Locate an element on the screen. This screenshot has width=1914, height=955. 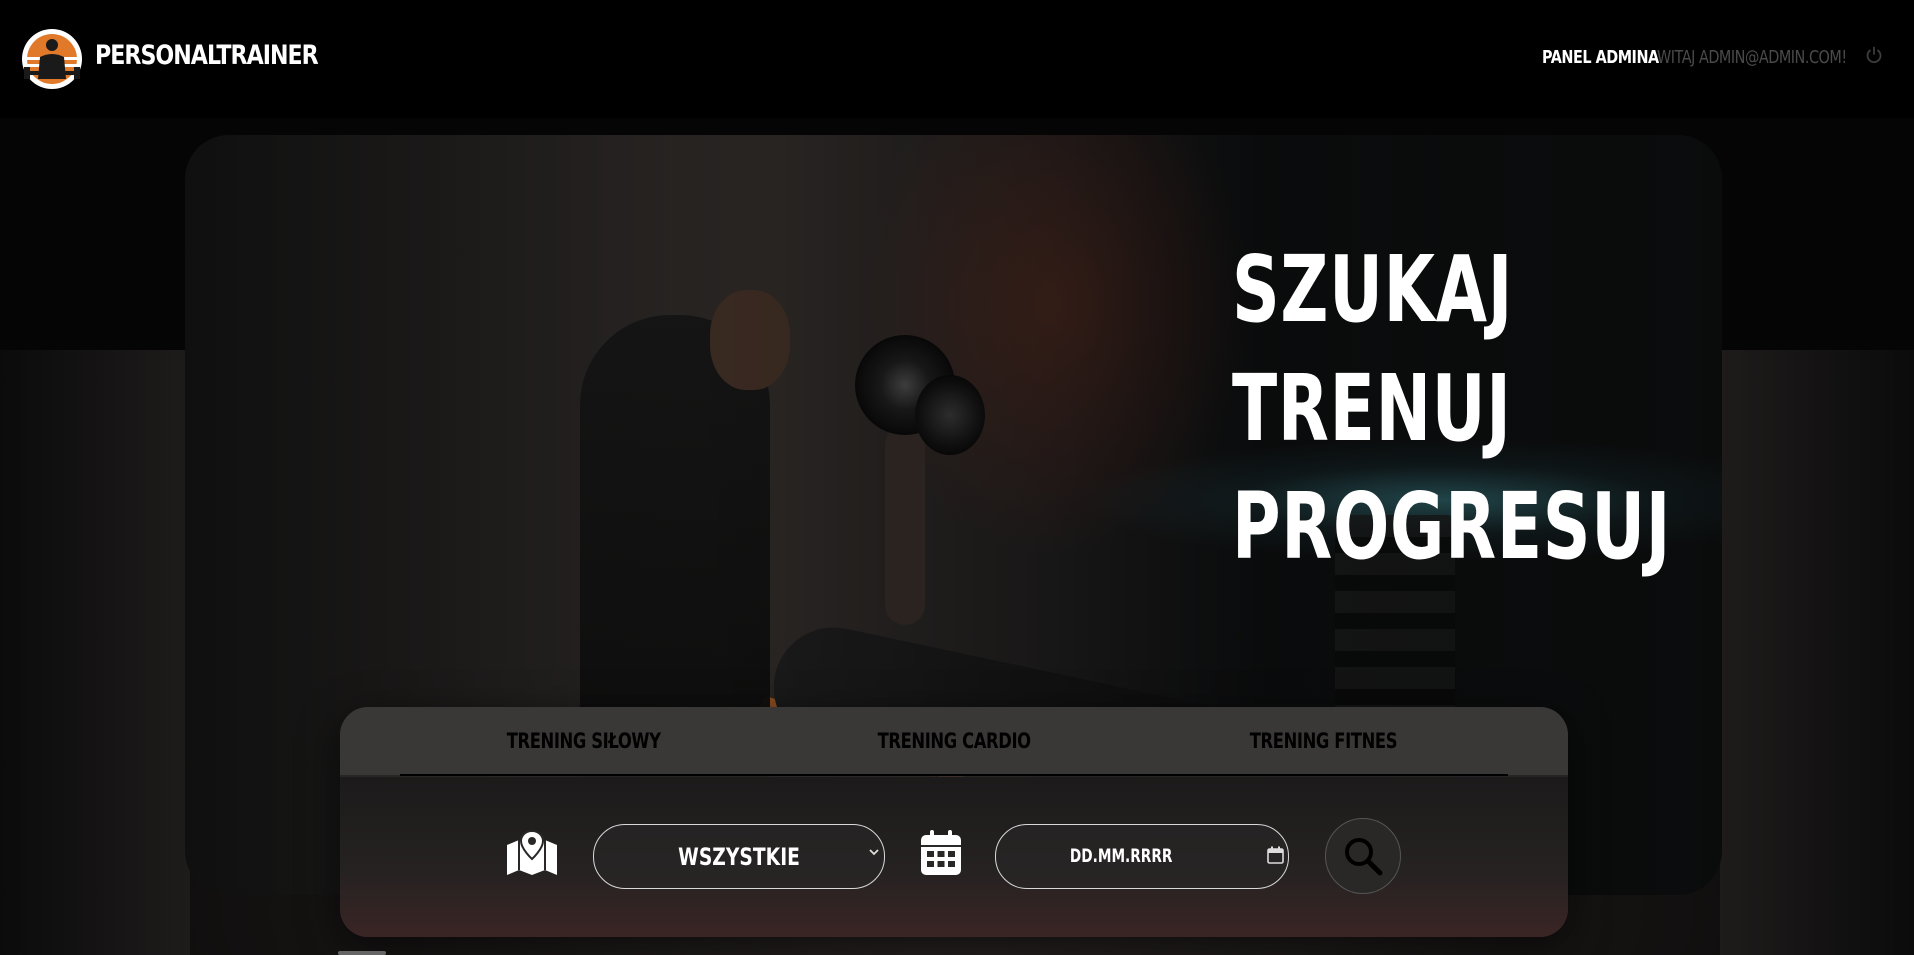
location-select-value: WSZYSTKIE is located at coordinates (739, 857).